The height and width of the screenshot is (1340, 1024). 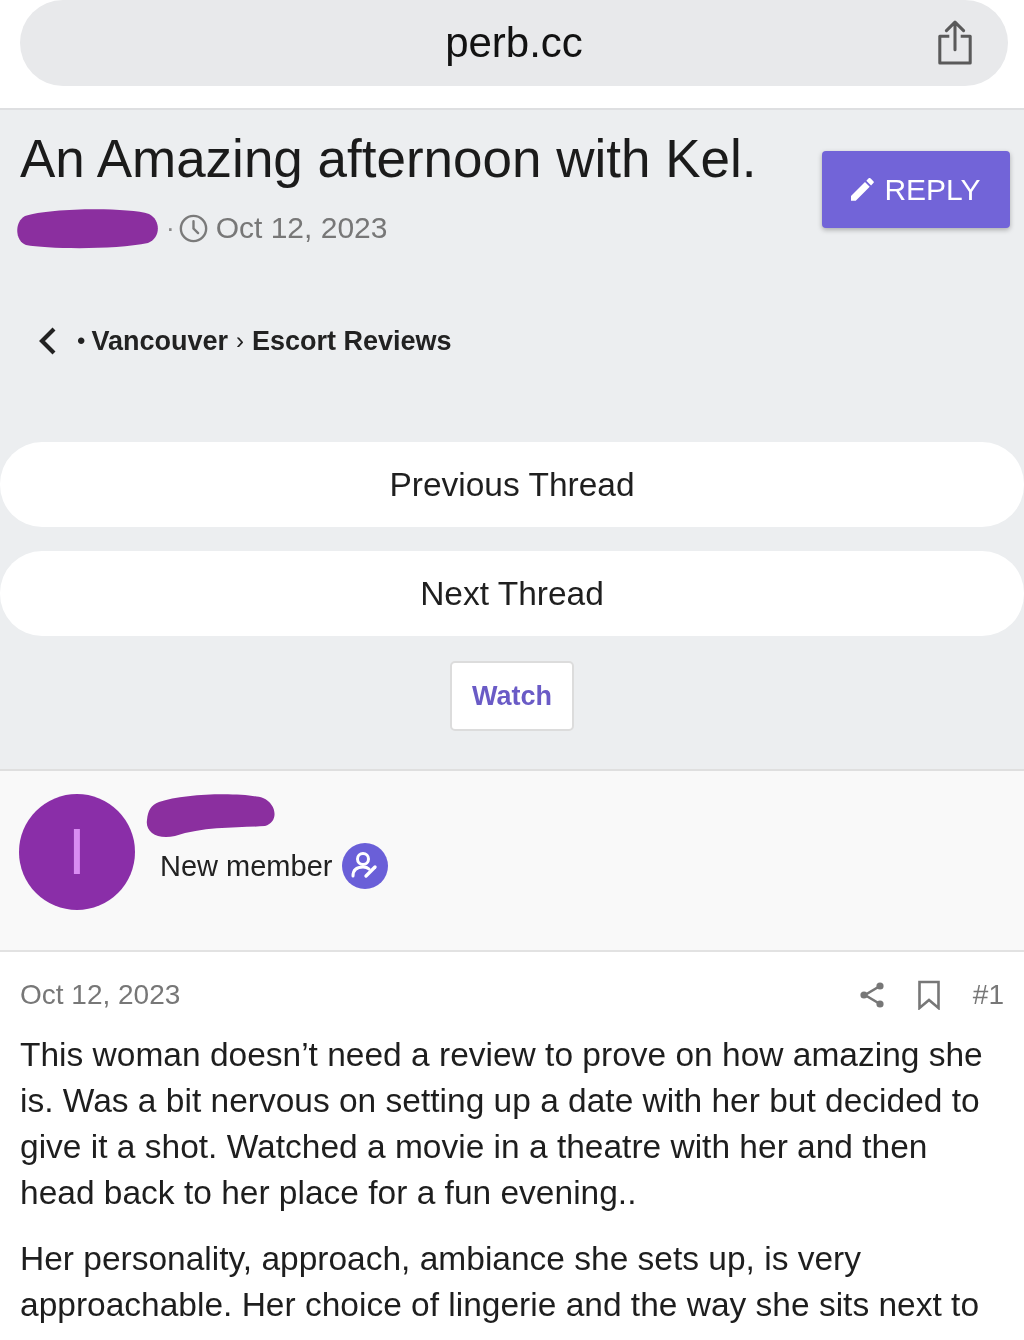 I want to click on reply-button: REPLY, so click(x=916, y=189).